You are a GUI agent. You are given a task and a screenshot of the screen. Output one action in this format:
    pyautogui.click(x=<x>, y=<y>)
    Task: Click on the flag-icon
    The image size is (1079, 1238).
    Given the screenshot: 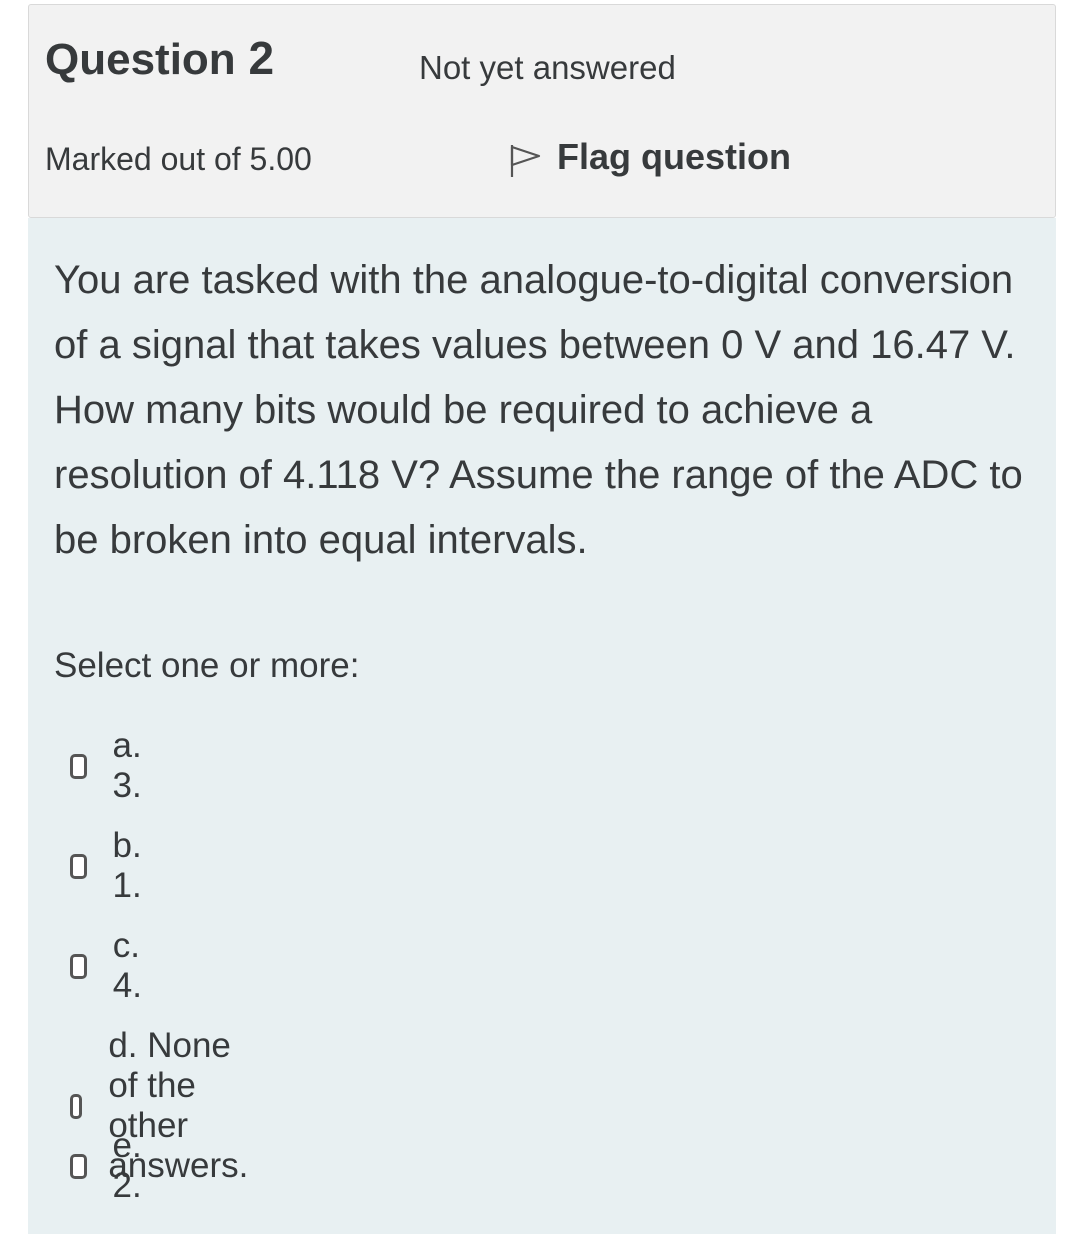 What is the action you would take?
    pyautogui.click(x=525, y=161)
    